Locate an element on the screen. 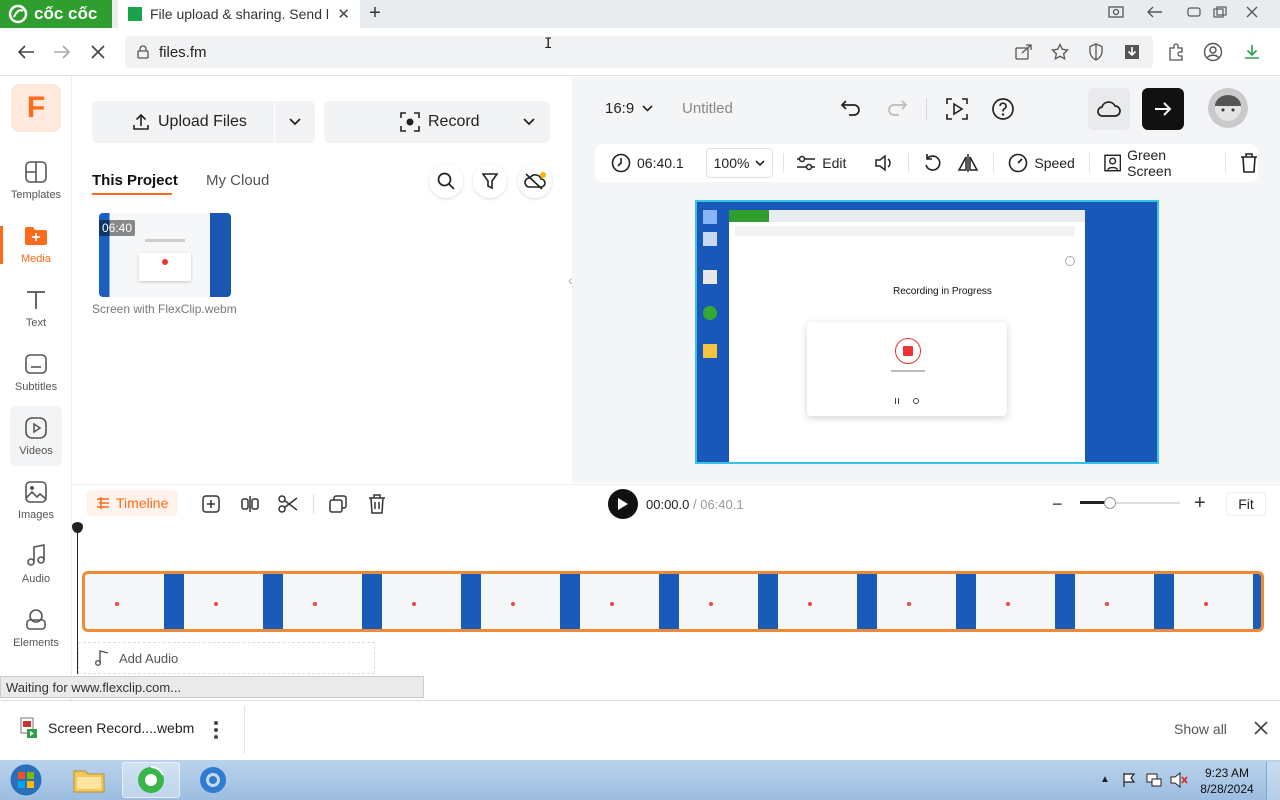  record-dropdown-chevron-icon is located at coordinates (529, 122).